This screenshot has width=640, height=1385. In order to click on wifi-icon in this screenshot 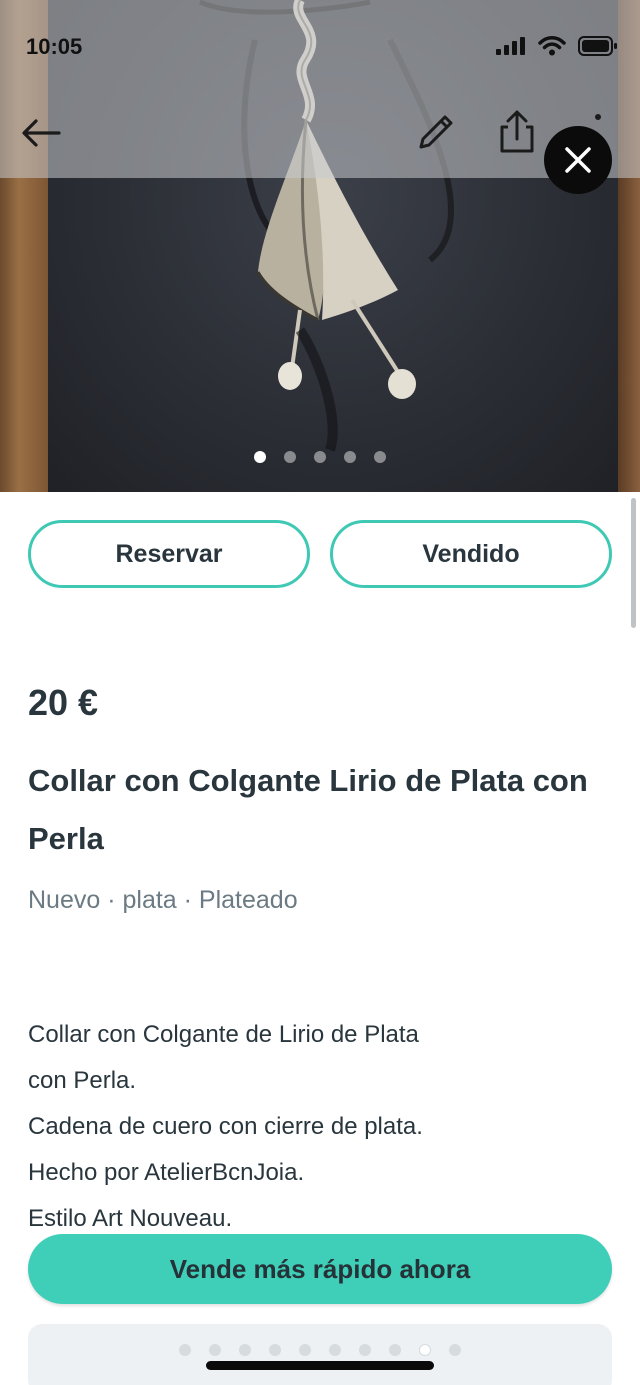, I will do `click(552, 46)`.